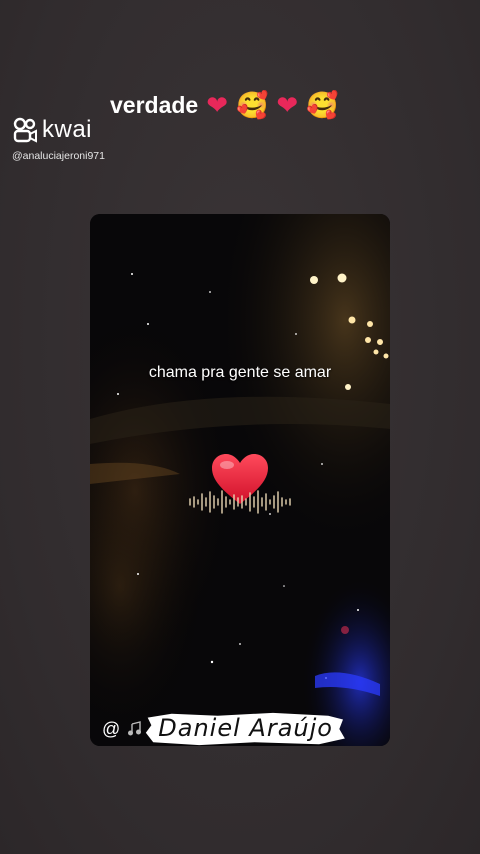 This screenshot has width=480, height=854. I want to click on artist-name-strip: Daniel Araújo, so click(245, 728).